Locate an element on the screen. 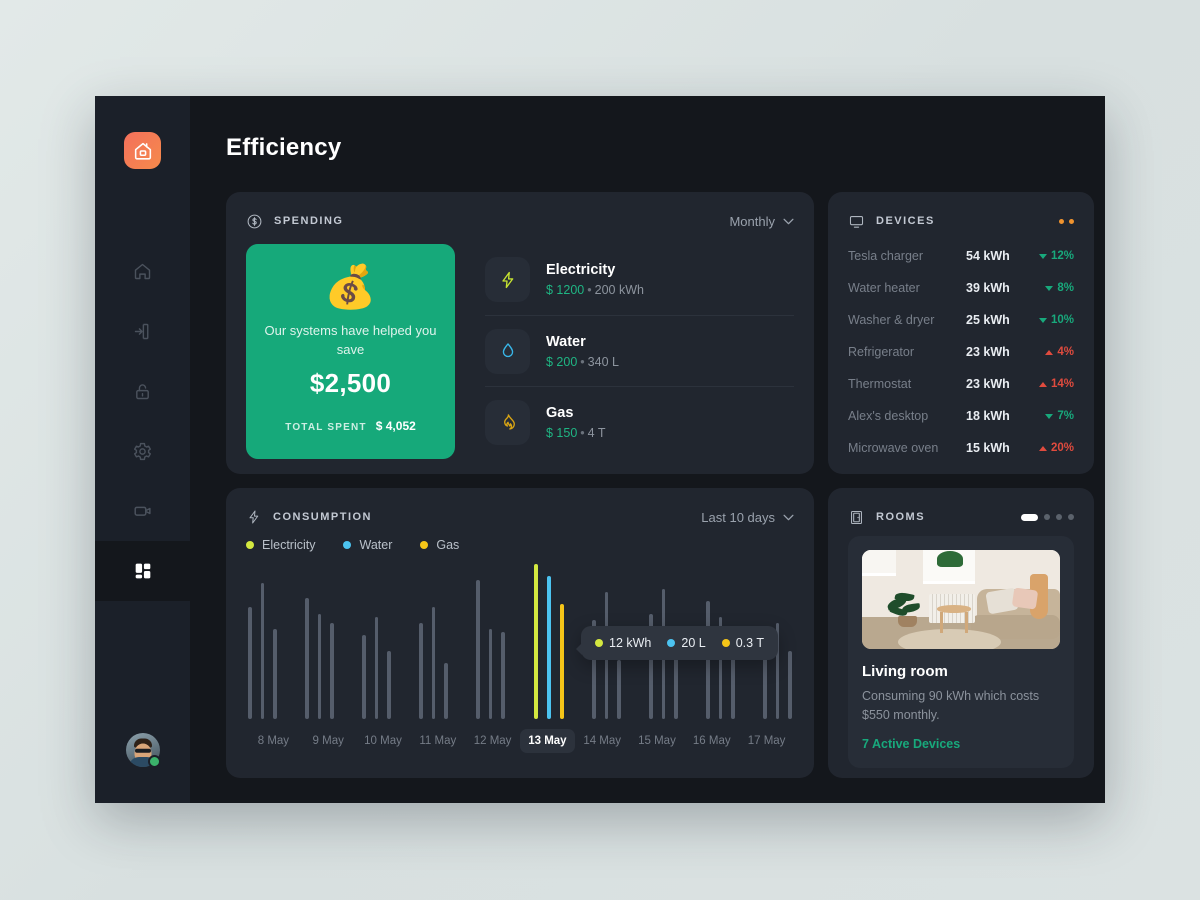 The width and height of the screenshot is (1200, 900). sidebar-item-security is located at coordinates (142, 391).